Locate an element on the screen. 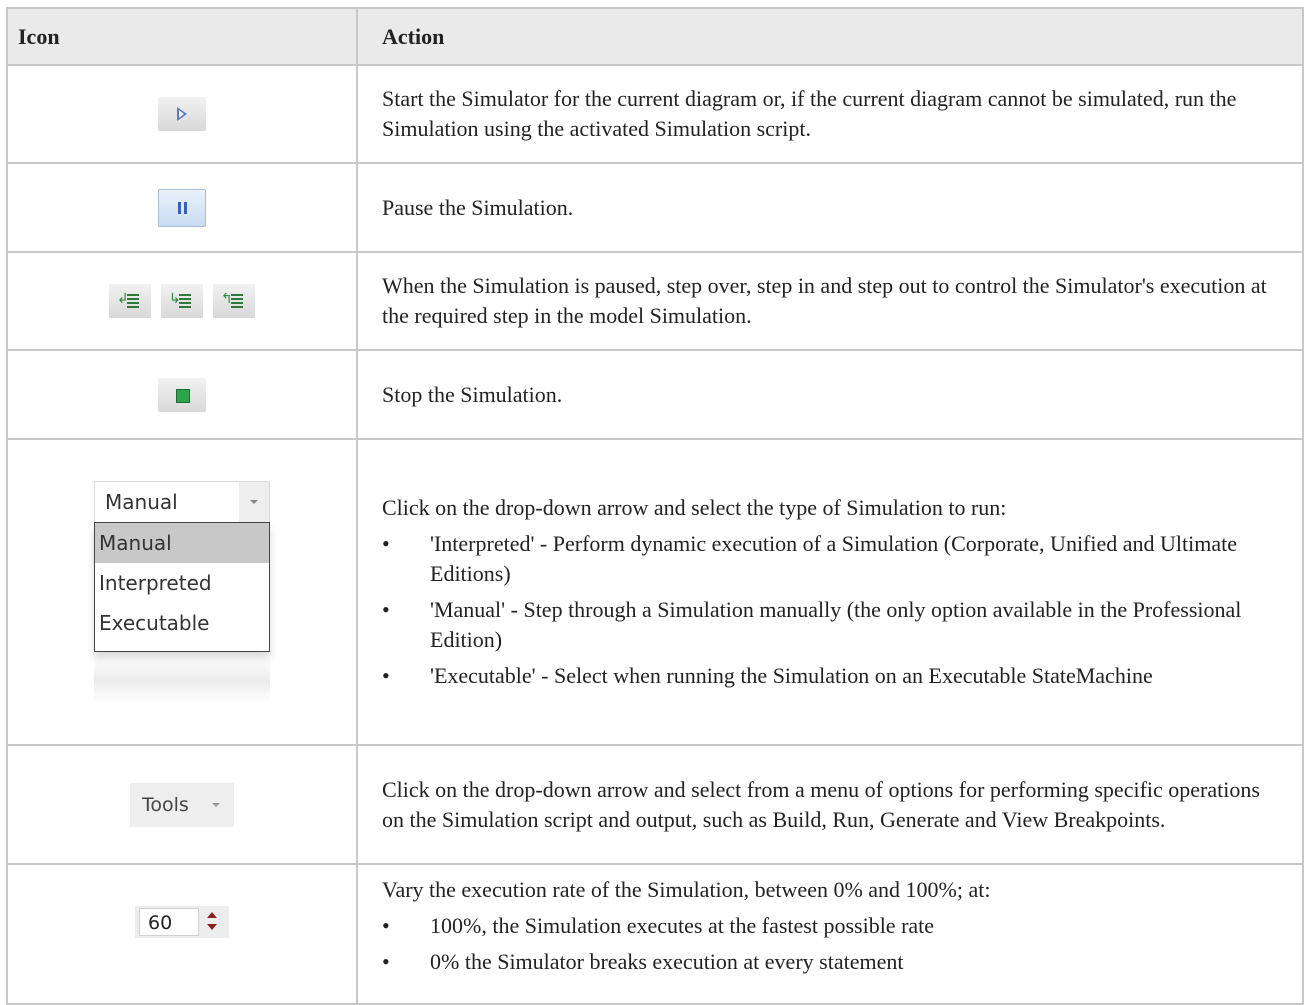 The width and height of the screenshot is (1305, 1005). tools-dropdown-button: Tools is located at coordinates (182, 804).